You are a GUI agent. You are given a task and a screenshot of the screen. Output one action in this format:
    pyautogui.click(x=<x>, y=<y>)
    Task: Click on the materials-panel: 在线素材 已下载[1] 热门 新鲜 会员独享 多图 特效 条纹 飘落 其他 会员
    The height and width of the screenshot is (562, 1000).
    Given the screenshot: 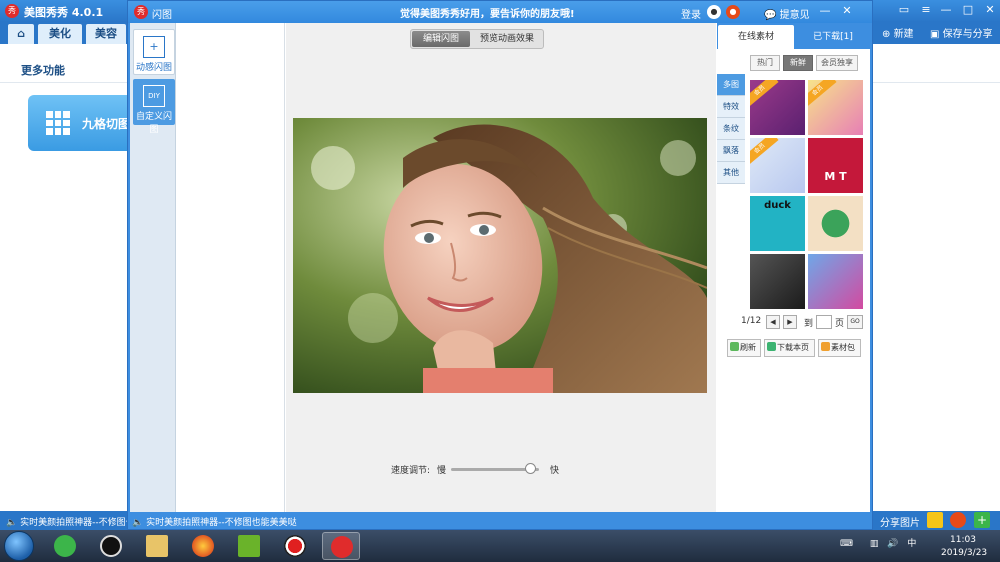 What is the action you would take?
    pyautogui.click(x=793, y=267)
    